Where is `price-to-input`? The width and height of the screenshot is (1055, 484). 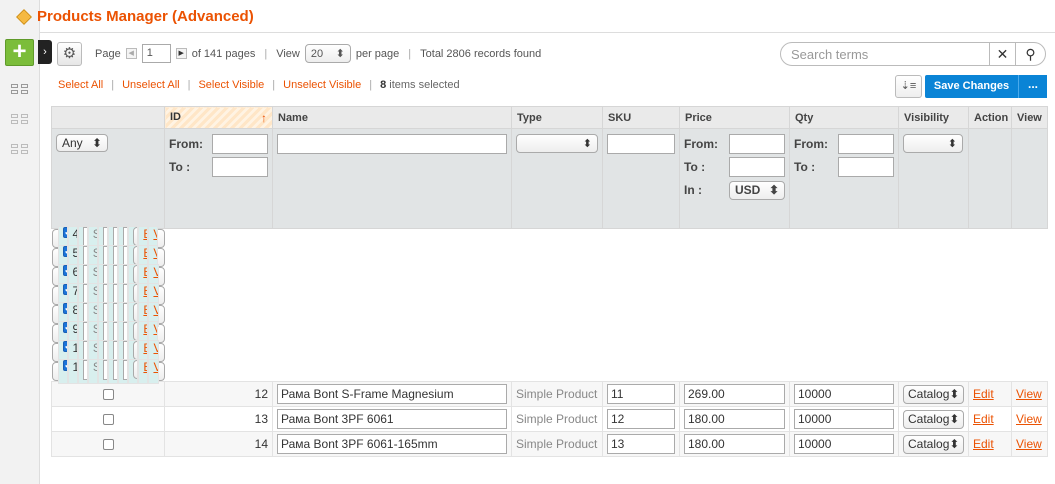
price-to-input is located at coordinates (757, 167).